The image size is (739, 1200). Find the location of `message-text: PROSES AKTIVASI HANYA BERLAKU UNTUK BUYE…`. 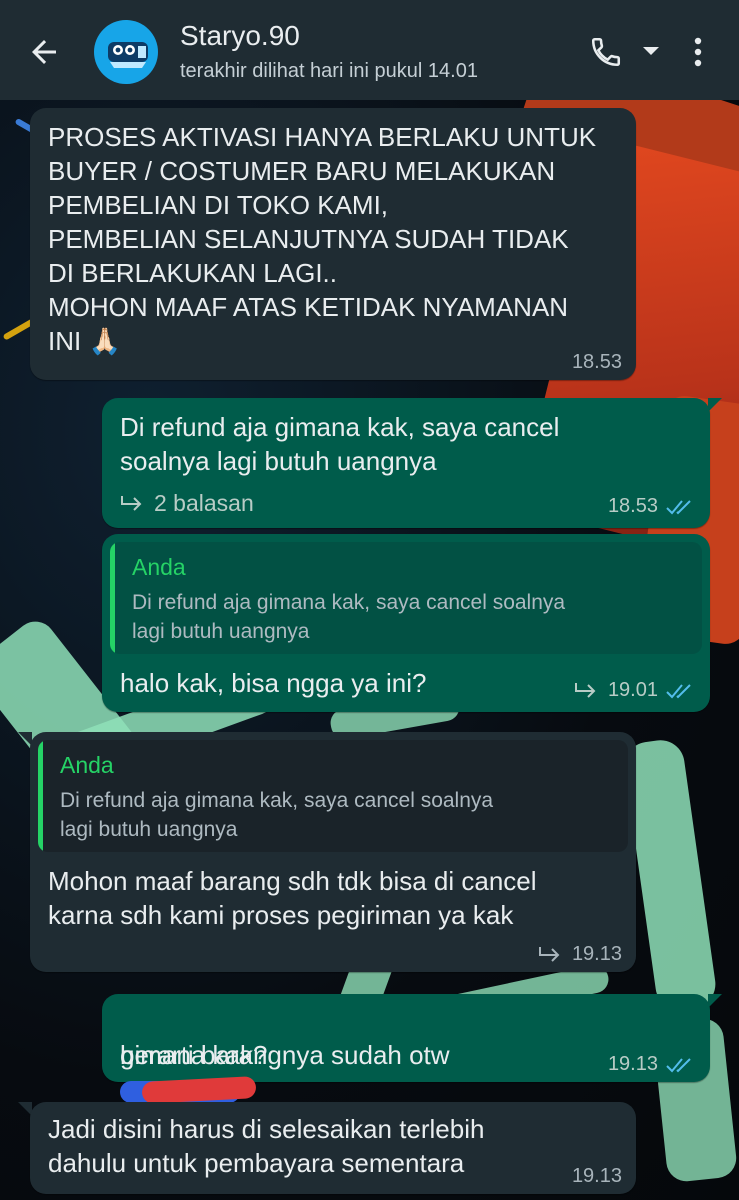

message-text: PROSES AKTIVASI HANYA BERLAKU UNTUK BUYE… is located at coordinates (322, 239).